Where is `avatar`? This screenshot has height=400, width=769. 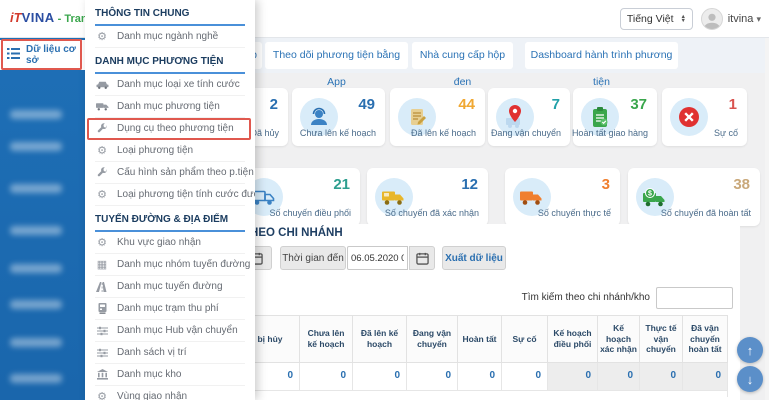
avatar is located at coordinates (712, 19).